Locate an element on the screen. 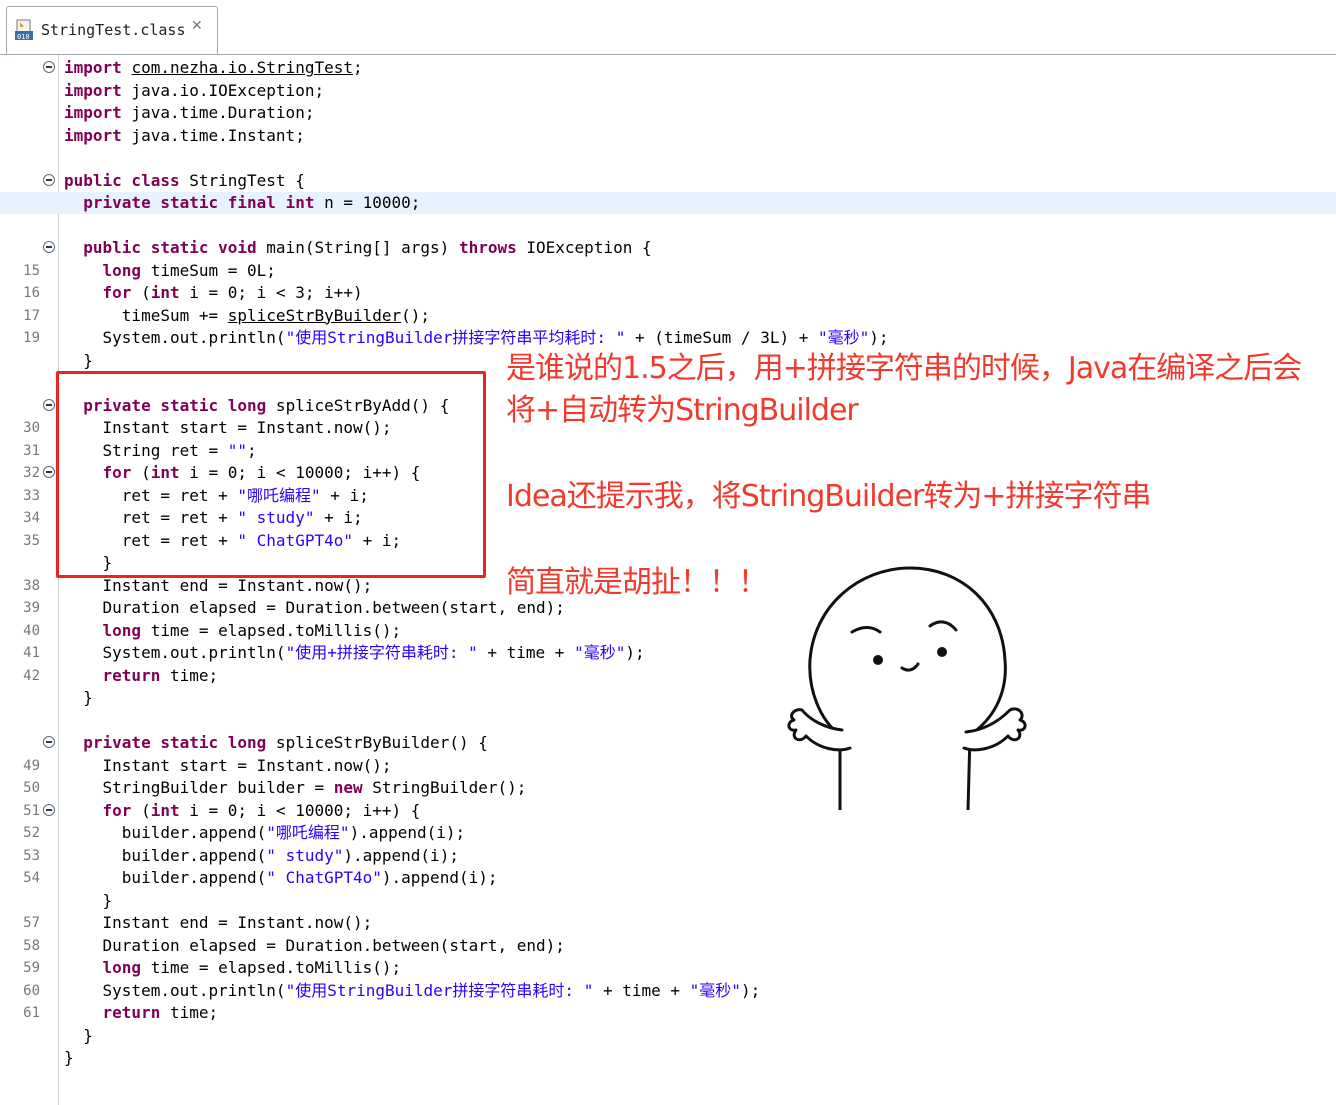 Image resolution: width=1336 pixels, height=1105 pixels. editor-tab-bar: 010 StringTest.class ✕ is located at coordinates (668, 27).